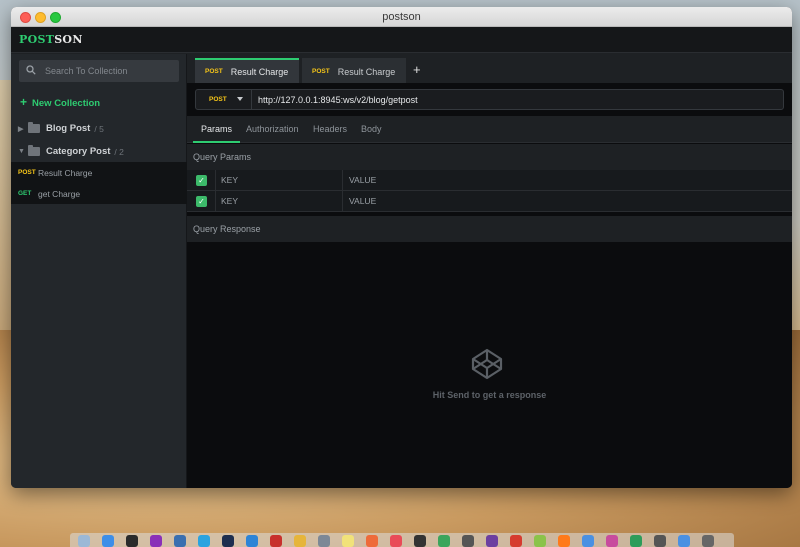 This screenshot has width=800, height=547. Describe the element at coordinates (218, 99) in the screenshot. I see `method-label: POST` at that location.